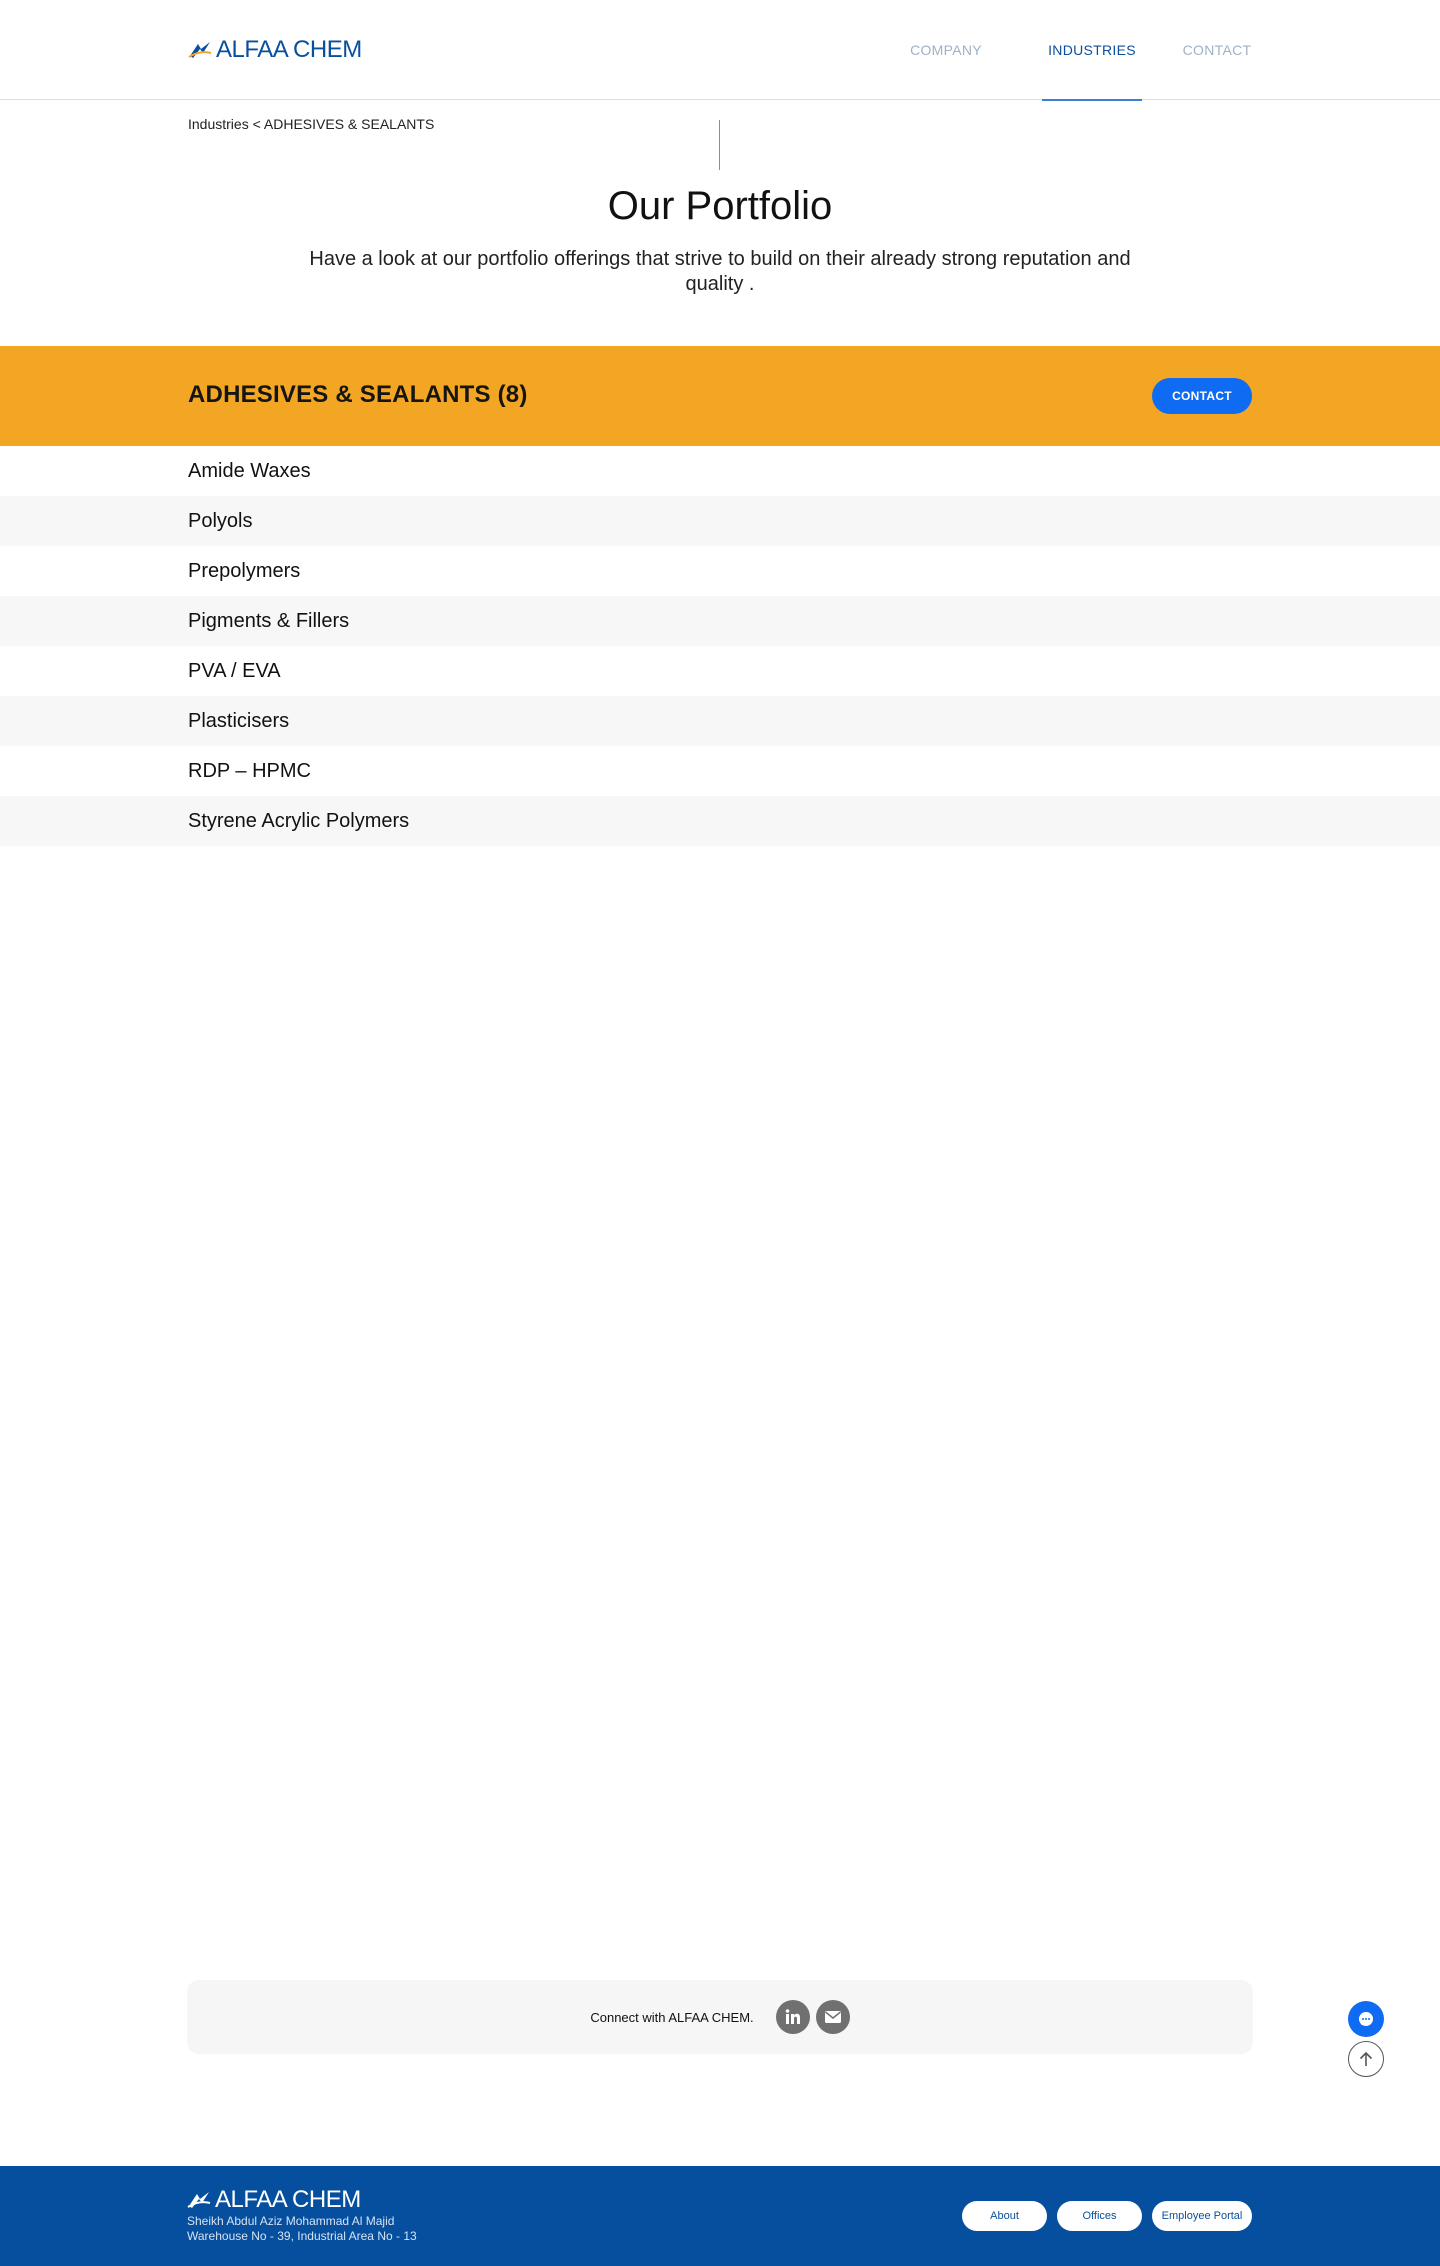  Describe the element at coordinates (720, 771) in the screenshot. I see `list-item: RDP – HPMC` at that location.